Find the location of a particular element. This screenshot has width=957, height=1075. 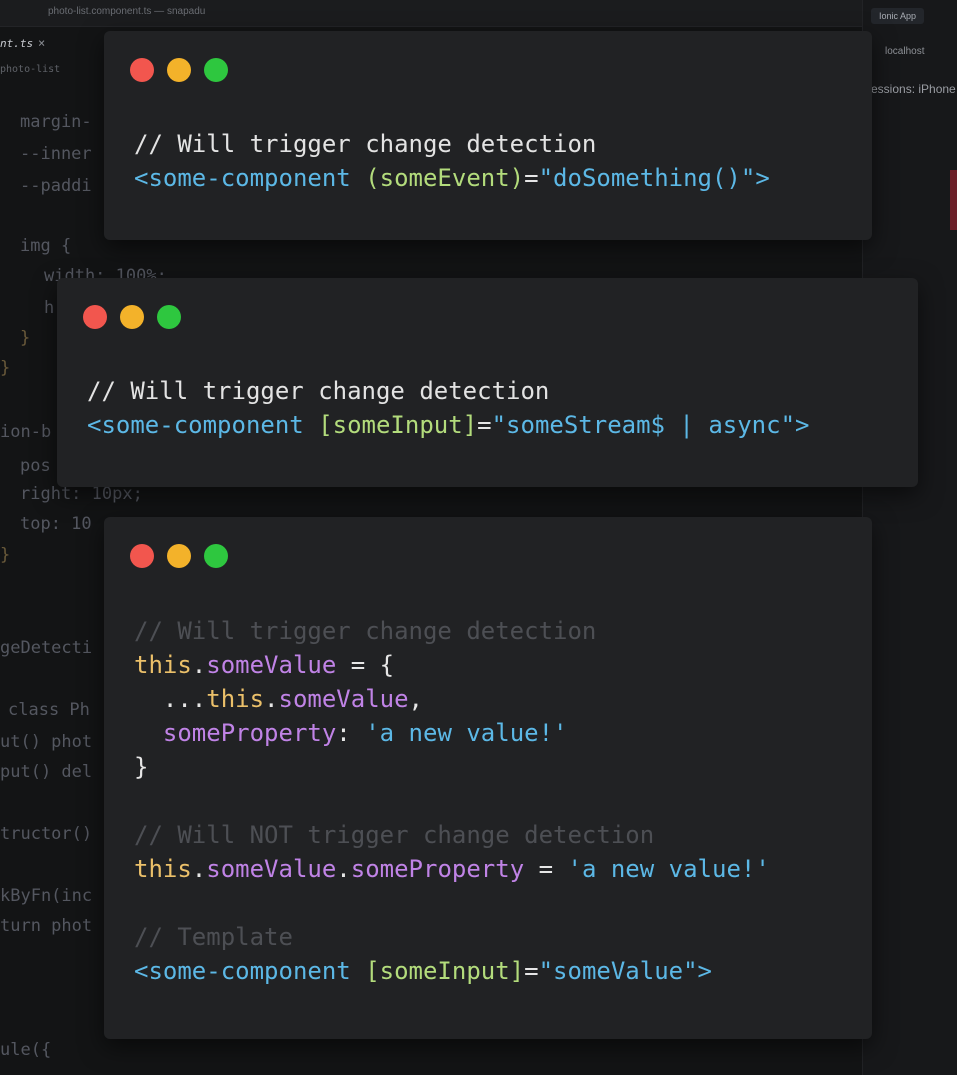

bg-code-line: ion-b is located at coordinates (26, 432).